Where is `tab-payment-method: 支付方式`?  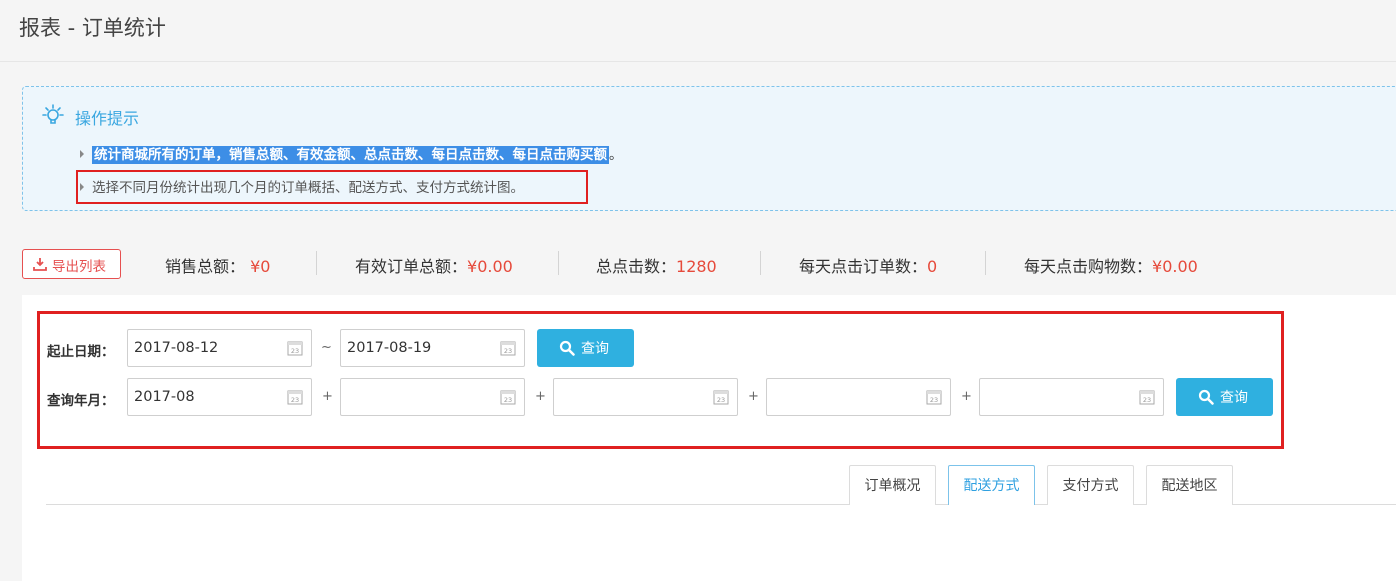 tab-payment-method: 支付方式 is located at coordinates (1090, 485).